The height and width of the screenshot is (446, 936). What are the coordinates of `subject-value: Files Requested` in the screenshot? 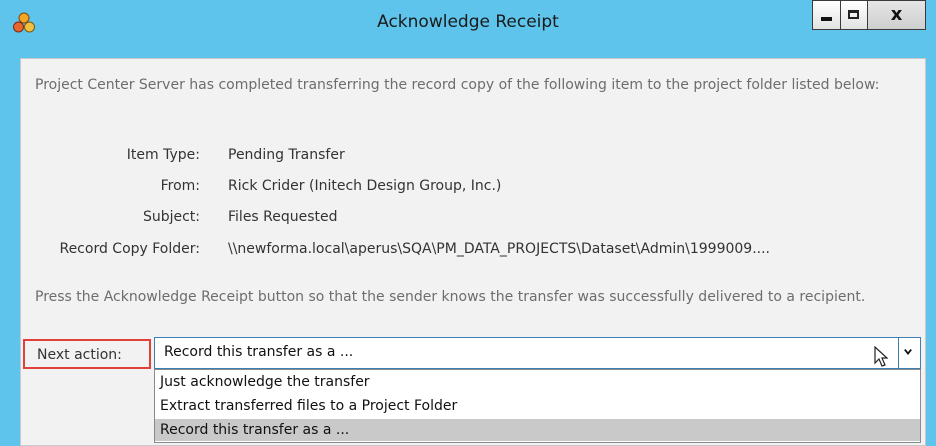 It's located at (283, 217).